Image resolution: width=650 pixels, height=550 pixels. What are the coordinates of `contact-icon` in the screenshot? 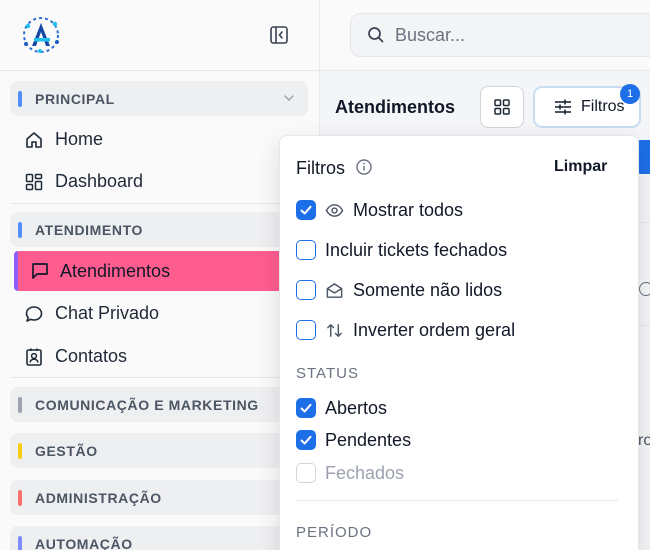 It's located at (34, 357).